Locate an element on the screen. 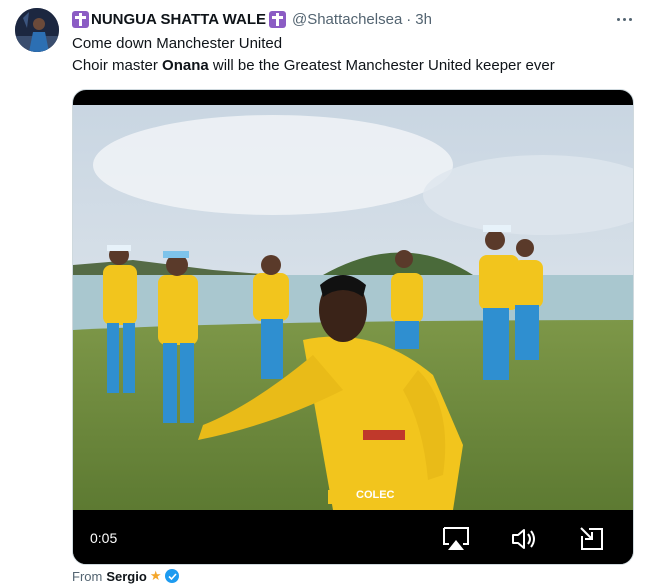  video-controls: 0:05 is located at coordinates (353, 537).